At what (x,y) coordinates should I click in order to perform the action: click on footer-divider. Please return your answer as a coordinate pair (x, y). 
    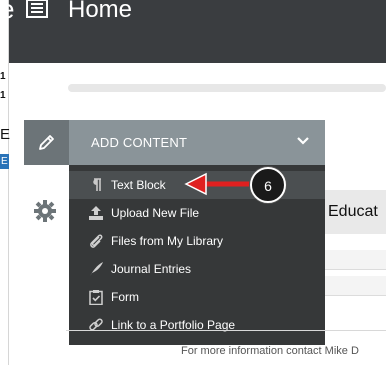
    Looking at the image, I should click on (226, 330).